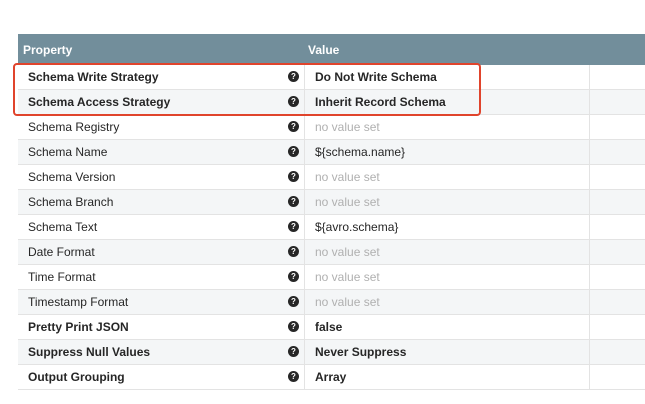  I want to click on table-row: Suppress Null Values? Never Suppress, so click(331, 352).